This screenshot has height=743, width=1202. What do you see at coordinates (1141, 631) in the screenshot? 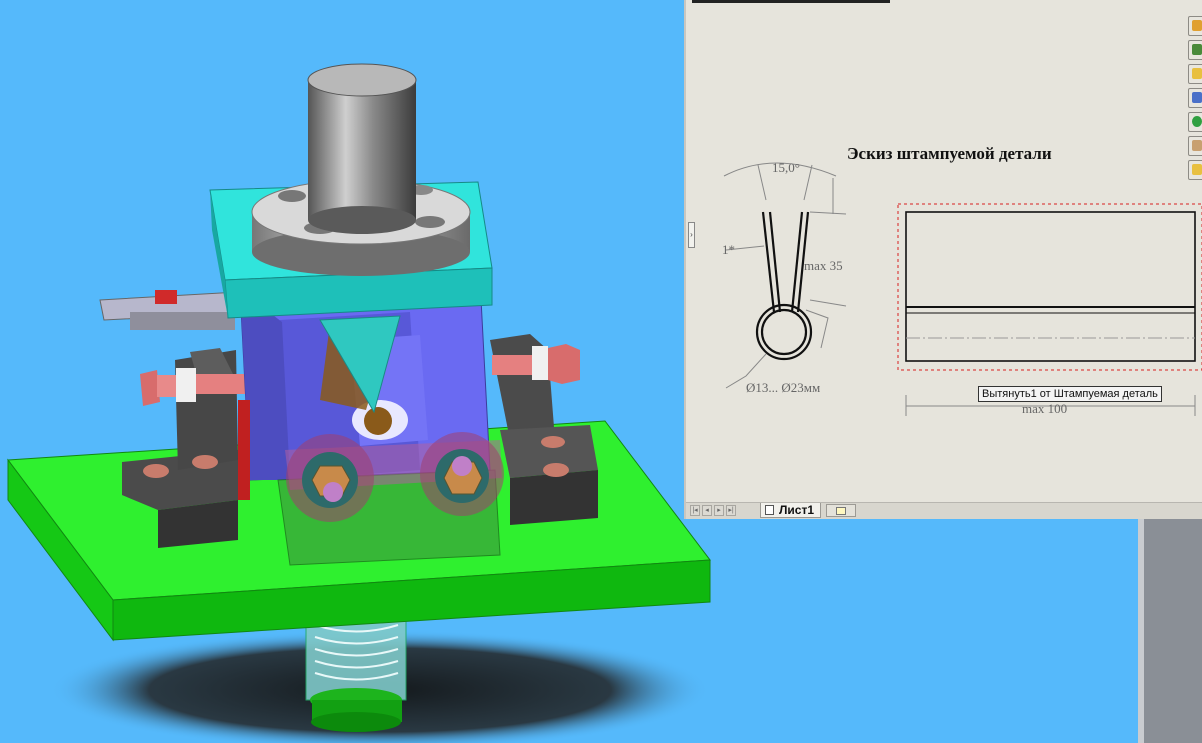
I see `window-backdrop-edge` at bounding box center [1141, 631].